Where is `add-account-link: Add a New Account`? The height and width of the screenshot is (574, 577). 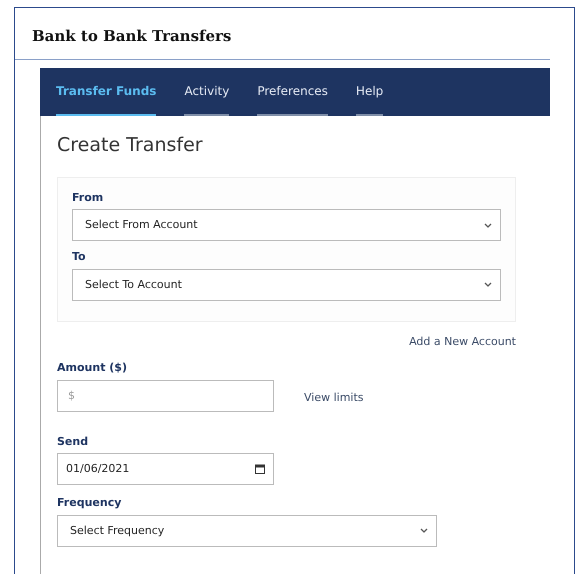
add-account-link: Add a New Account is located at coordinates (462, 342).